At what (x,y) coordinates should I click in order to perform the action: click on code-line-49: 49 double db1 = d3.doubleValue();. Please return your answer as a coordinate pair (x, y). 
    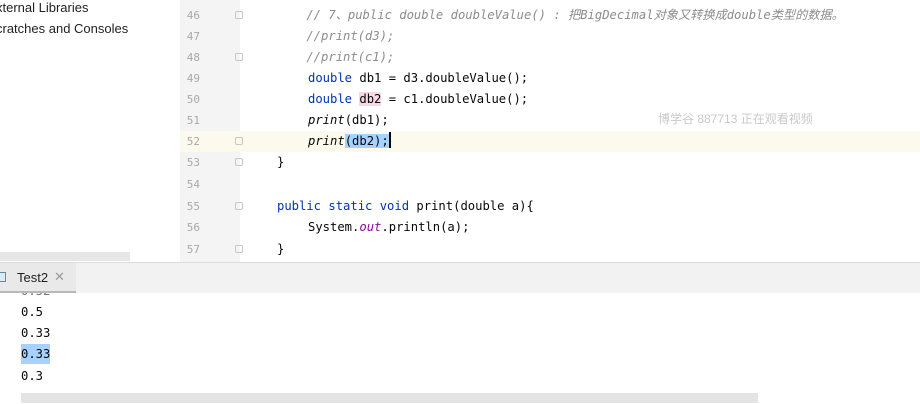
    Looking at the image, I should click on (550, 78).